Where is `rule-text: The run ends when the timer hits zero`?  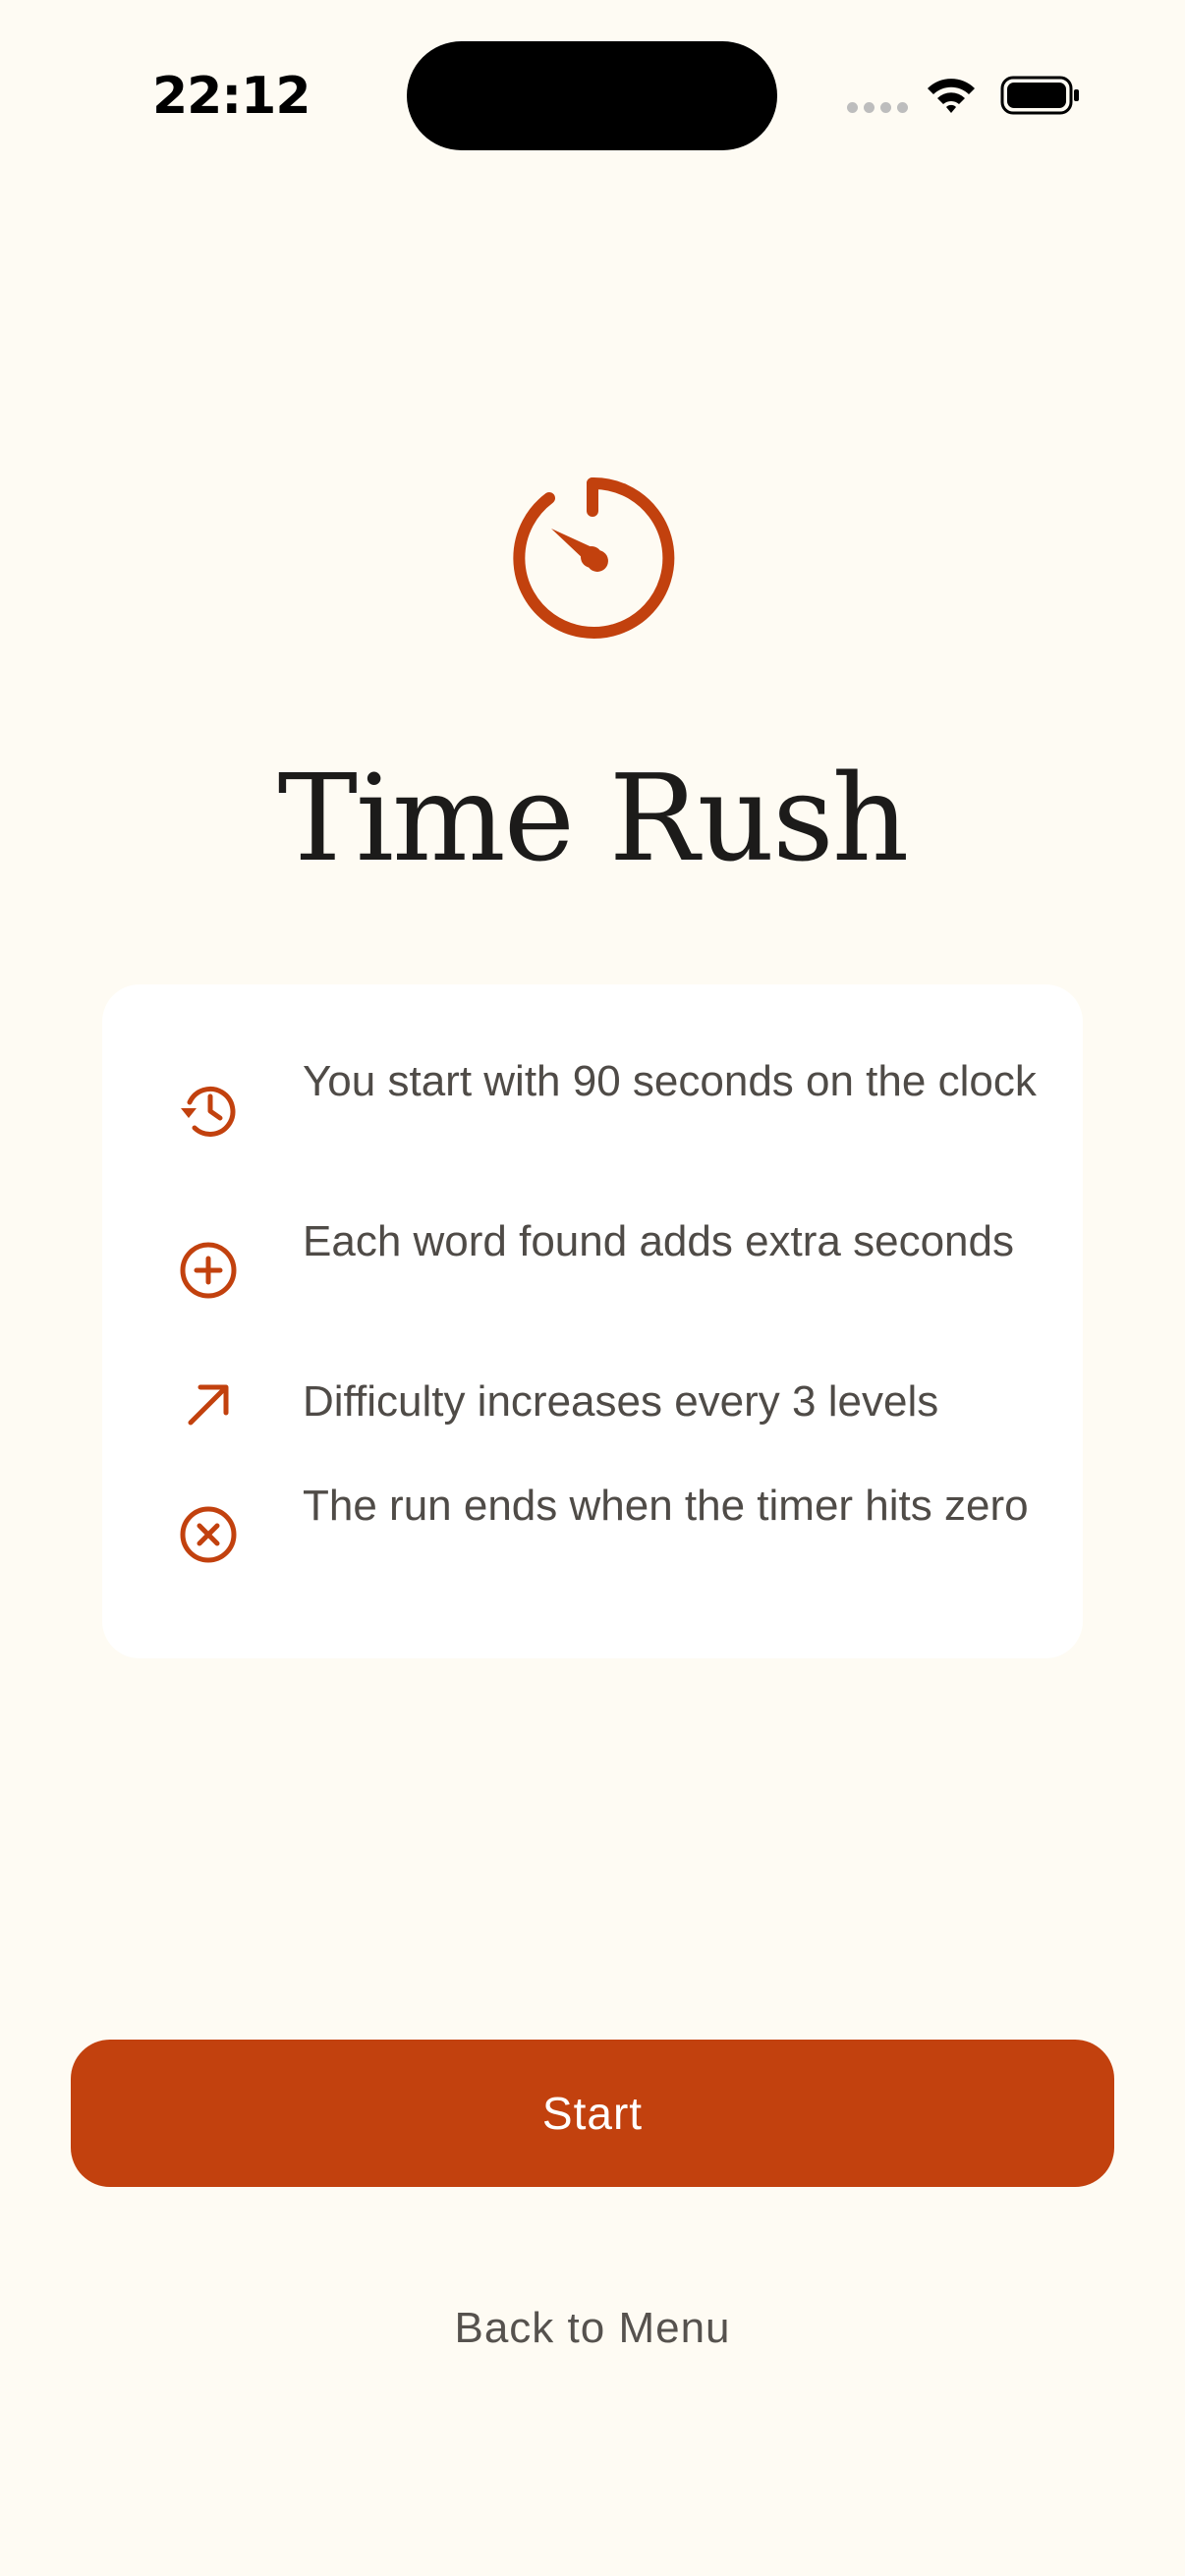
rule-text: The run ends when the timer hits zero is located at coordinates (666, 1506).